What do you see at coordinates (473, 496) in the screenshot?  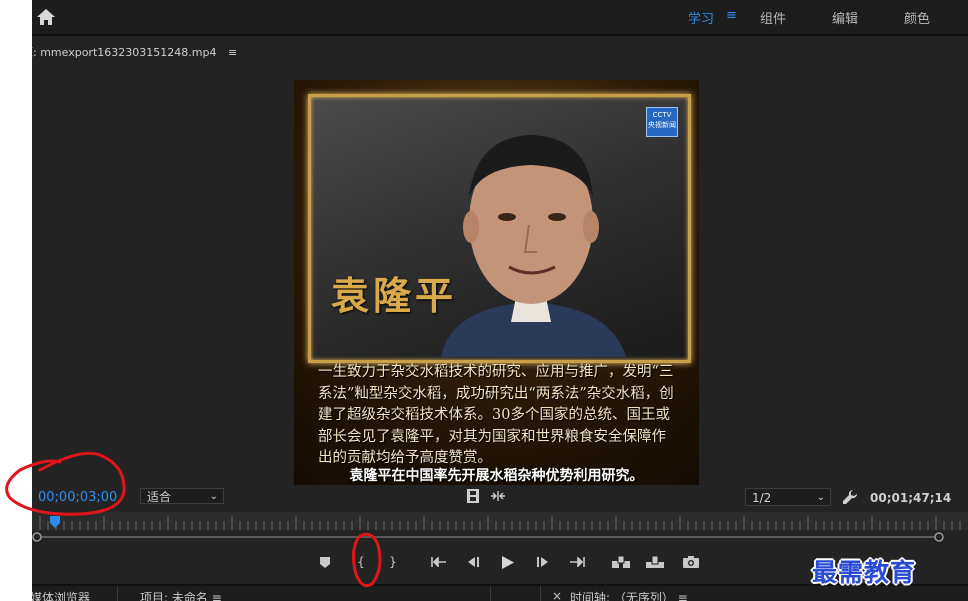 I see `film-drag-icon` at bounding box center [473, 496].